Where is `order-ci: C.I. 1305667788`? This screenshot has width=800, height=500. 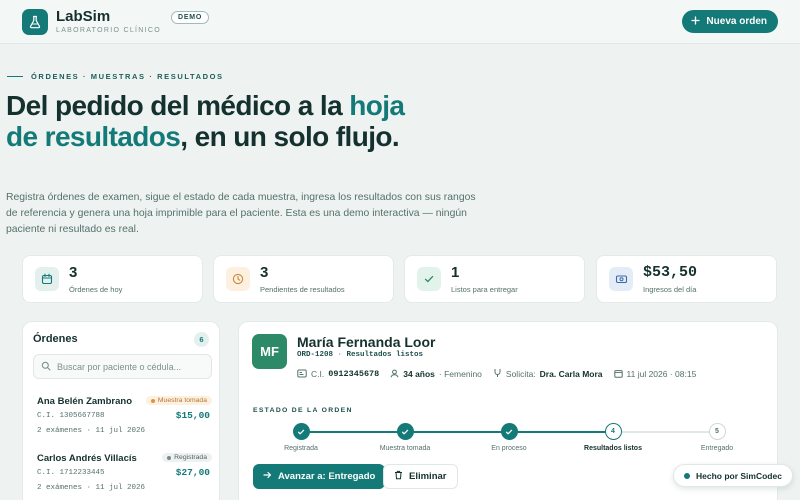
order-ci: C.I. 1305667788 is located at coordinates (71, 416).